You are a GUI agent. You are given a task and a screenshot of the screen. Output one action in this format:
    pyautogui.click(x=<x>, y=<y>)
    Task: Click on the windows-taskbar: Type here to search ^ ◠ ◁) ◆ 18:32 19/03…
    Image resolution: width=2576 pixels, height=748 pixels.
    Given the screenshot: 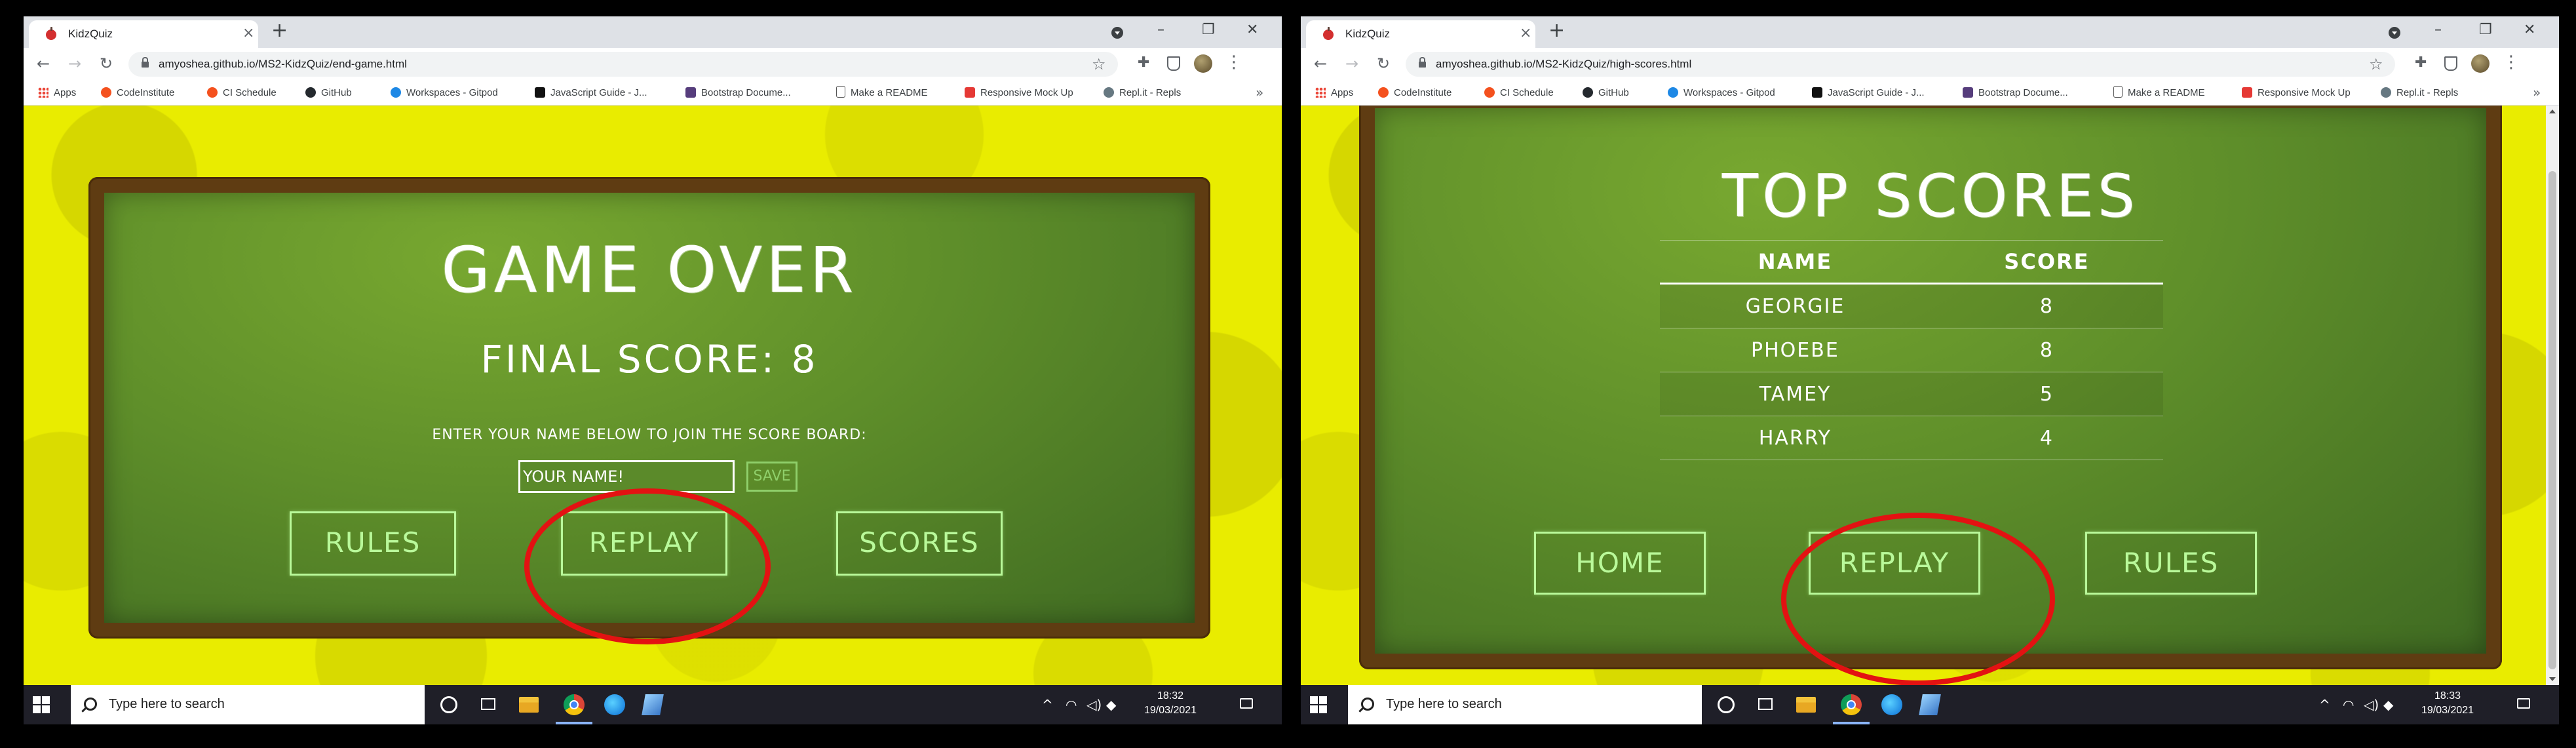 What is the action you would take?
    pyautogui.click(x=653, y=704)
    